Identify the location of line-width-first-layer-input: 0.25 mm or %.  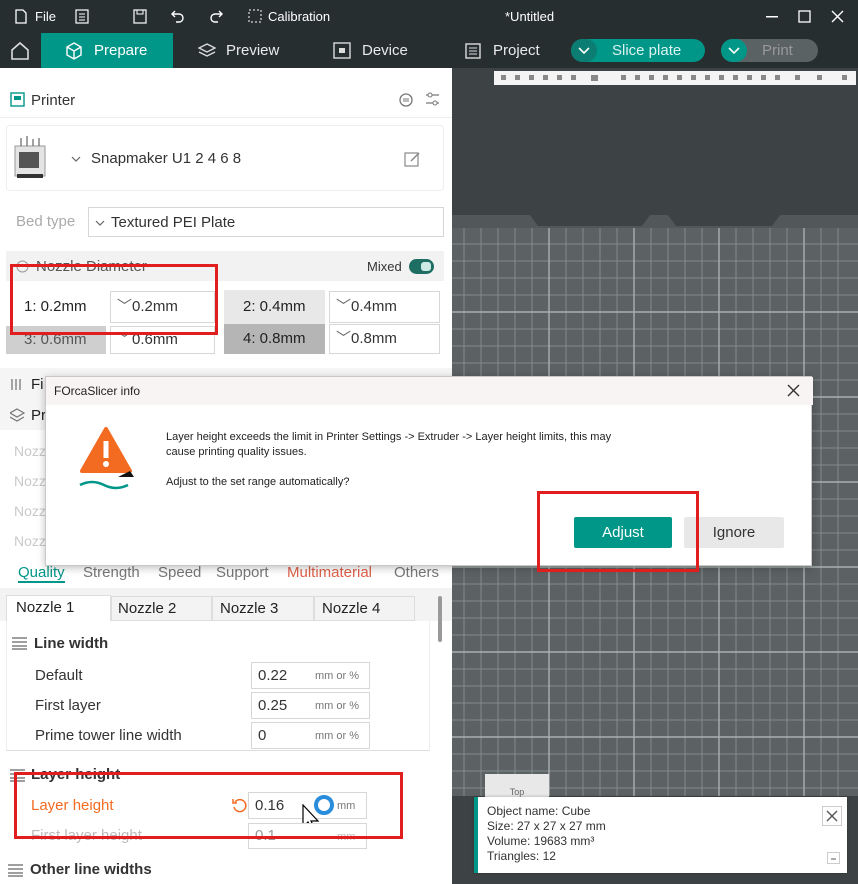
(310, 705).